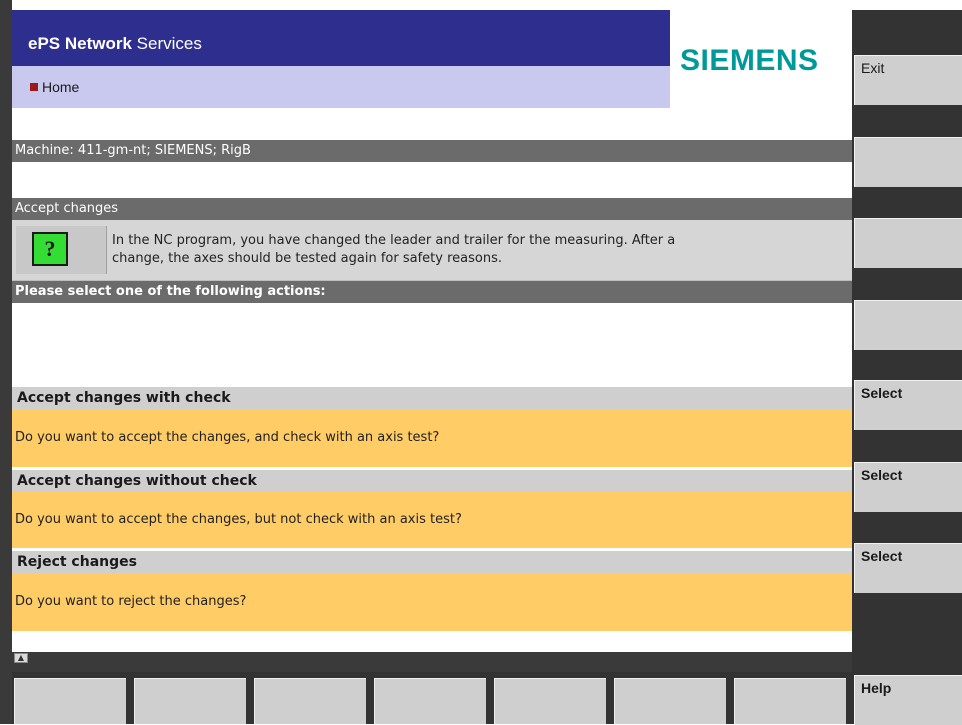 This screenshot has width=962, height=725. Describe the element at coordinates (432, 602) in the screenshot. I see `option-reject: Do you want to reject the changes?` at that location.